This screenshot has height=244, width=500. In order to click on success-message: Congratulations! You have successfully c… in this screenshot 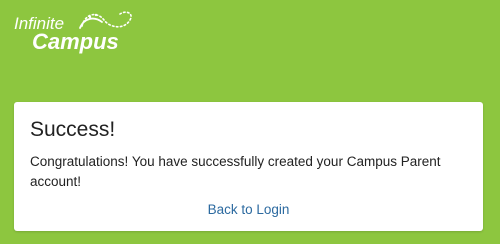, I will do `click(235, 171)`.